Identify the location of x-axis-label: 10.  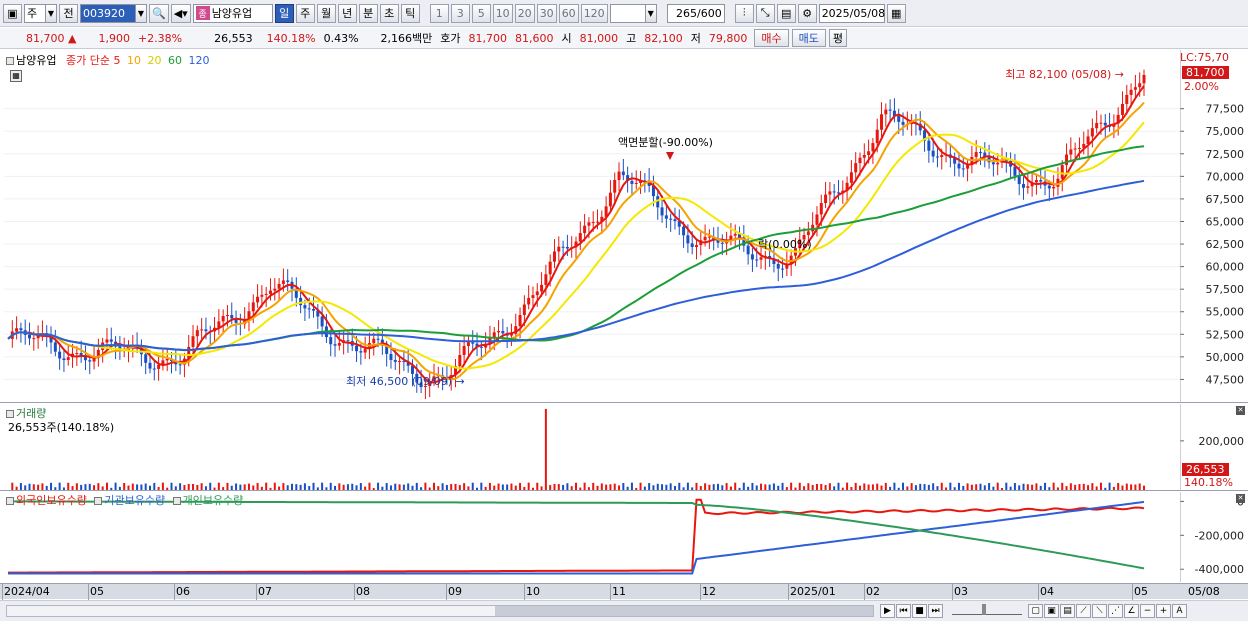
(533, 591).